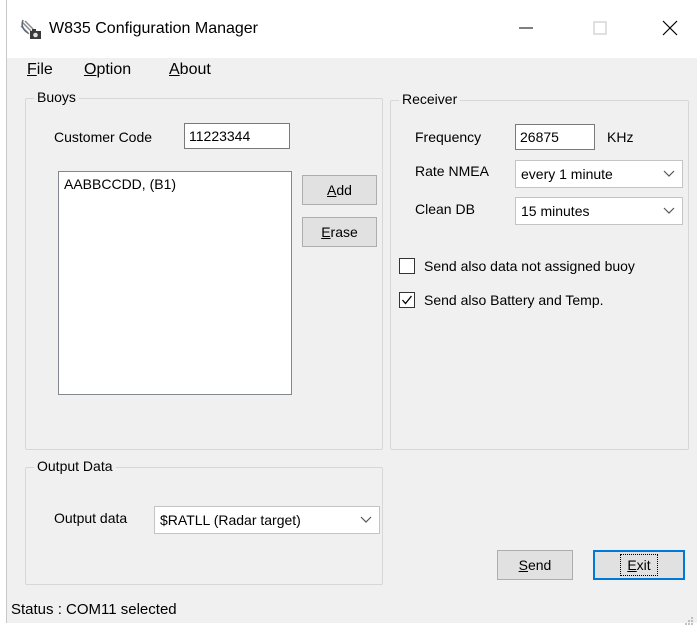 This screenshot has height=635, width=697. I want to click on add-hotkey: A, so click(332, 190).